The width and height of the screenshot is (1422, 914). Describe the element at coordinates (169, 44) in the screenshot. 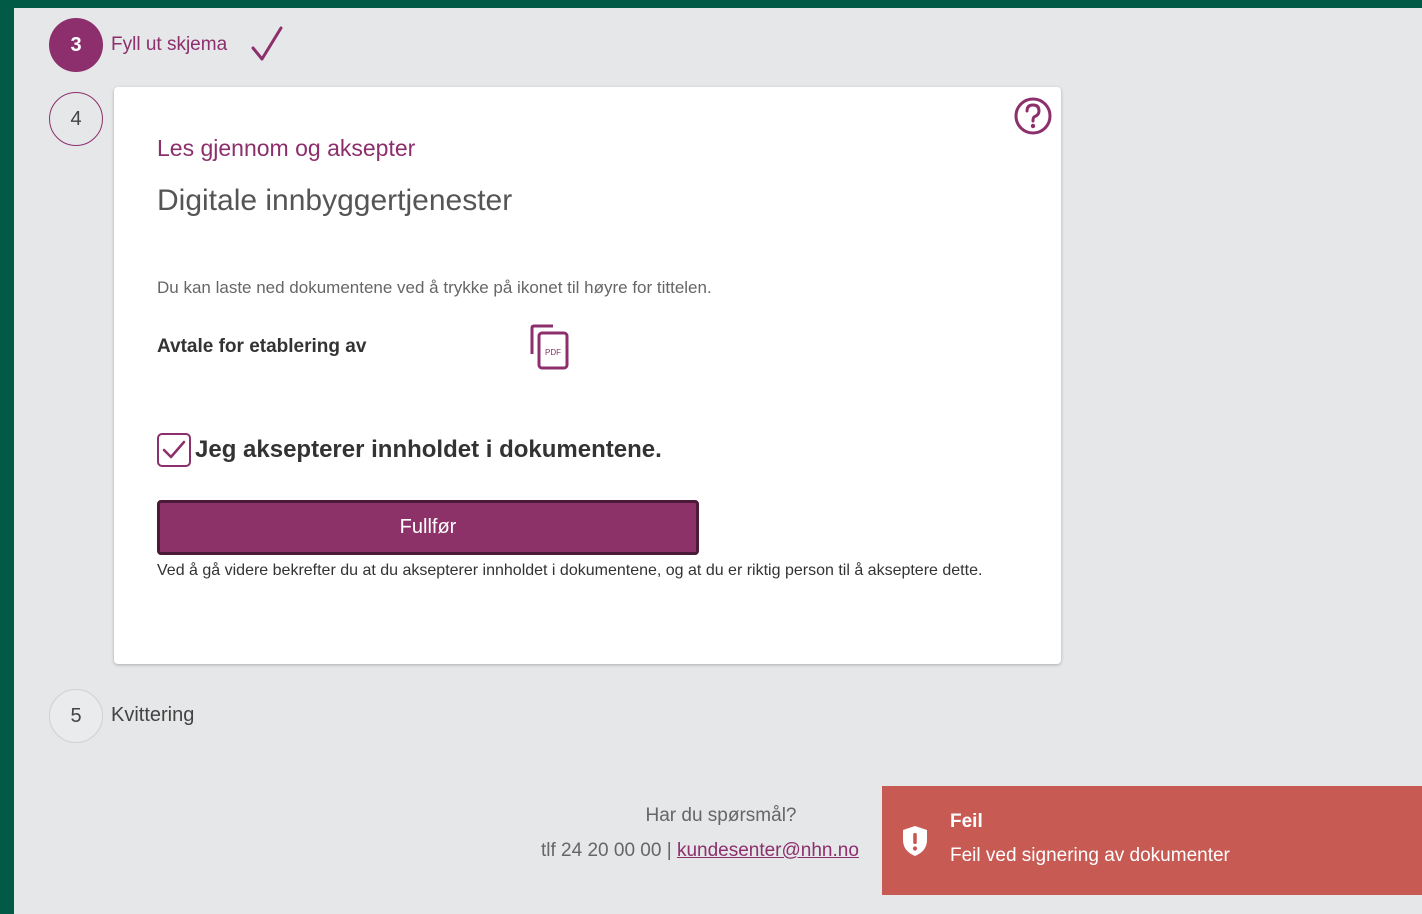

I see `step-3-label: Fyll ut skjema` at that location.